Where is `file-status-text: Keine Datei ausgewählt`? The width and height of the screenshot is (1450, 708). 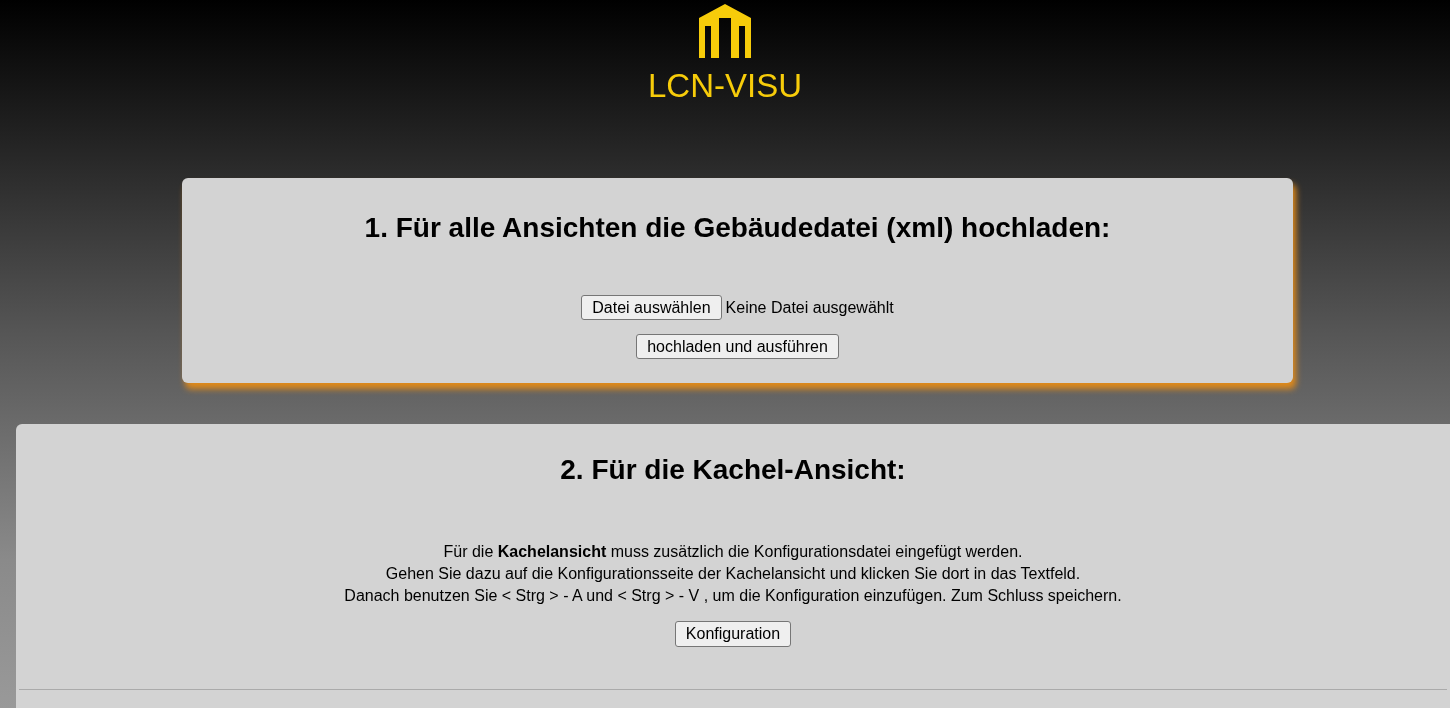
file-status-text: Keine Datei ausgewählt is located at coordinates (809, 307).